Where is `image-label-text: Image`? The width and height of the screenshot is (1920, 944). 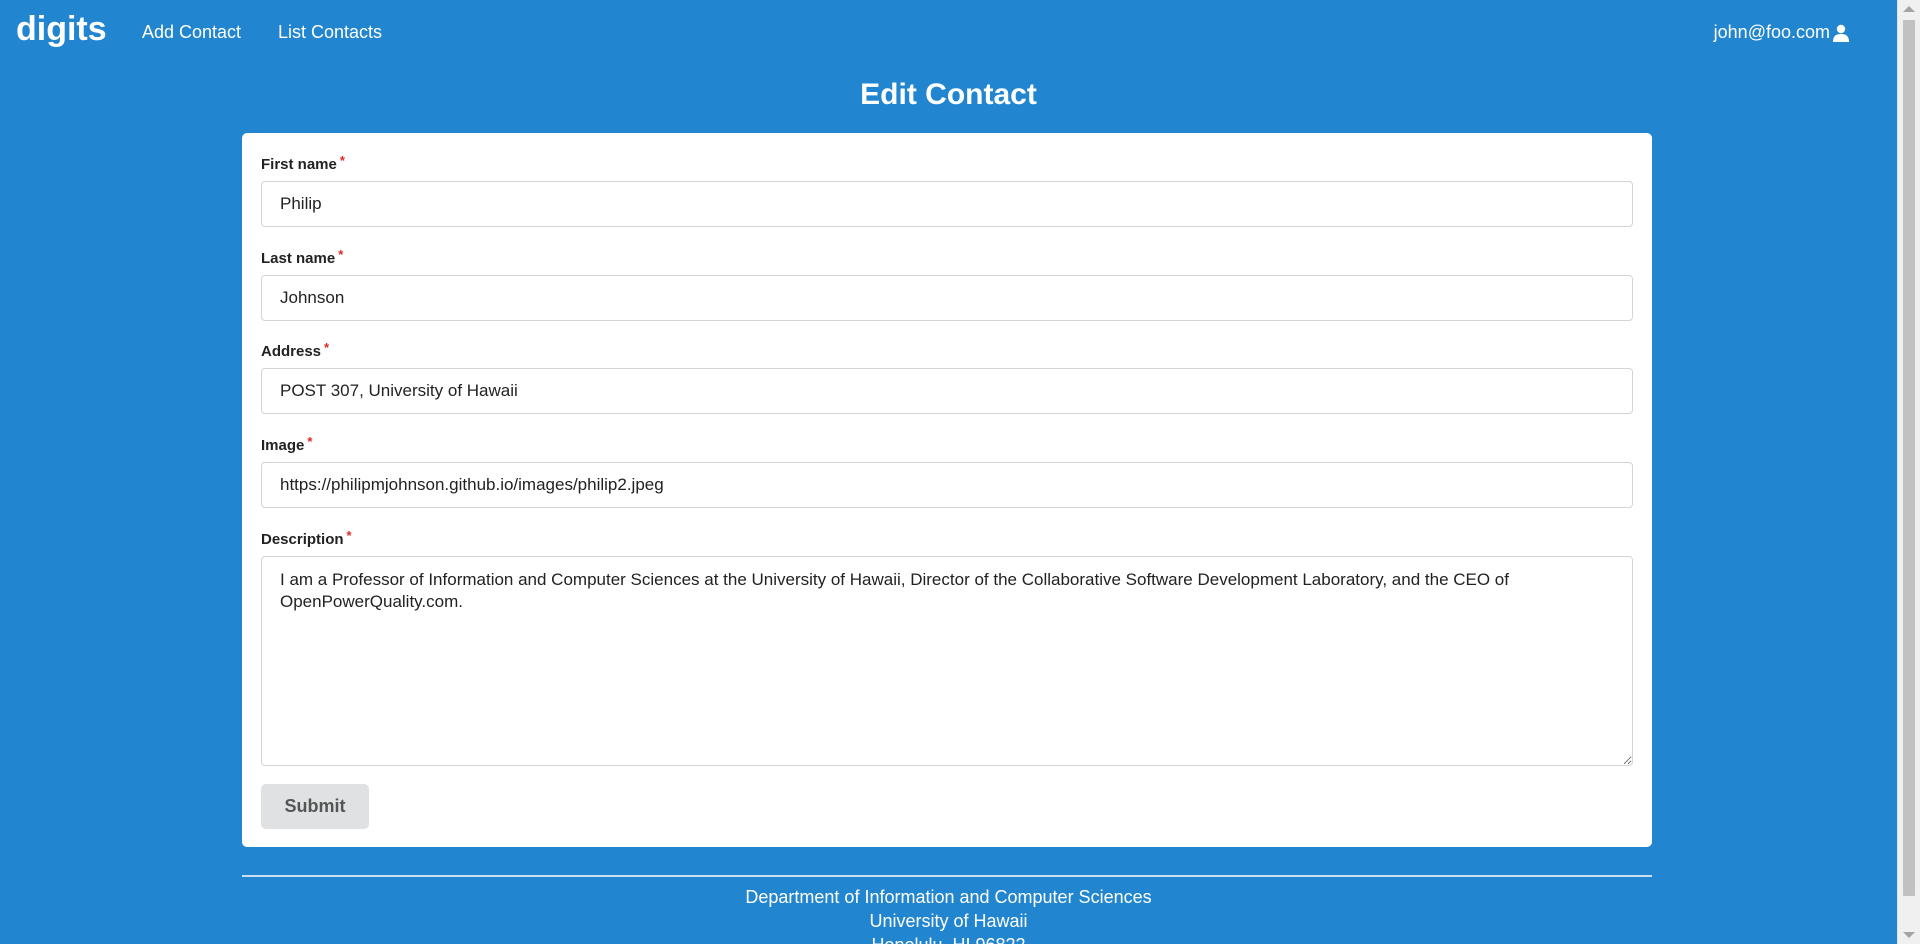
image-label-text: Image is located at coordinates (283, 445).